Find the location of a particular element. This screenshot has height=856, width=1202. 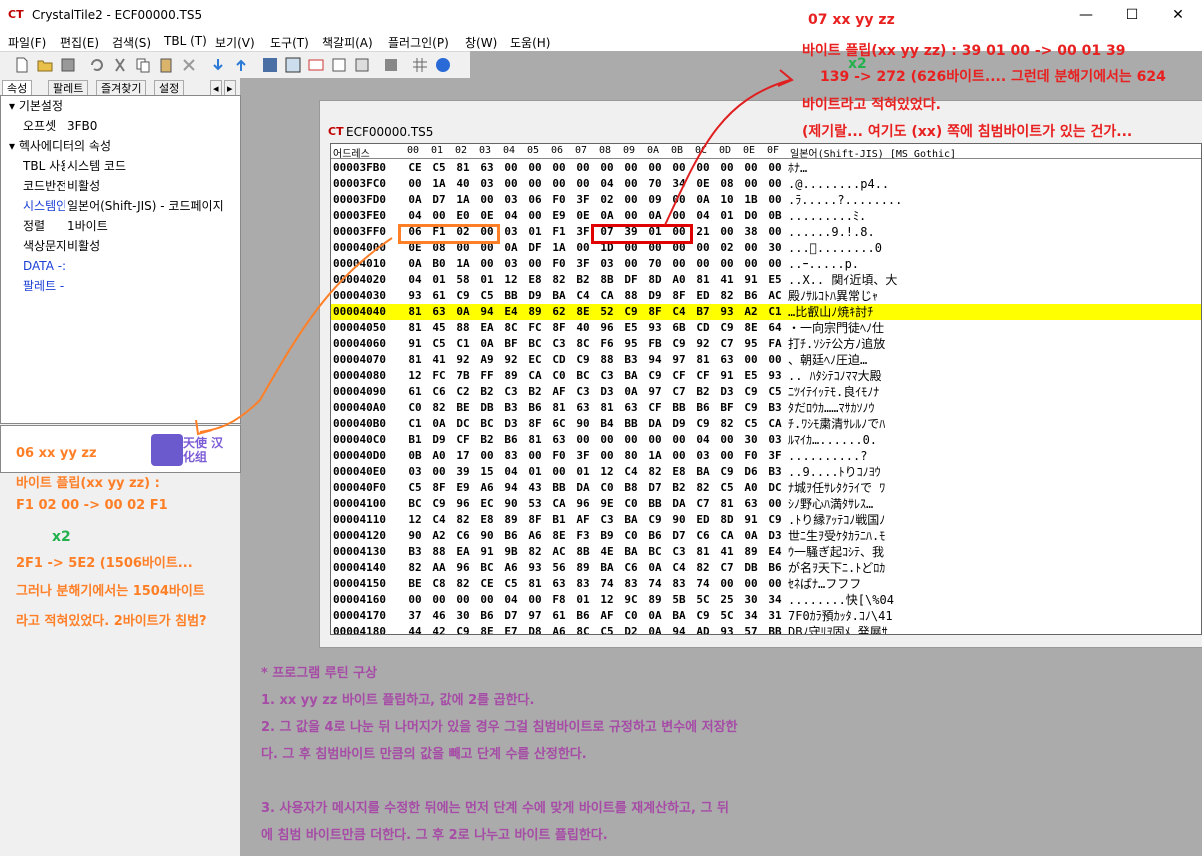

hex-byte: D6 is located at coordinates (751, 472).